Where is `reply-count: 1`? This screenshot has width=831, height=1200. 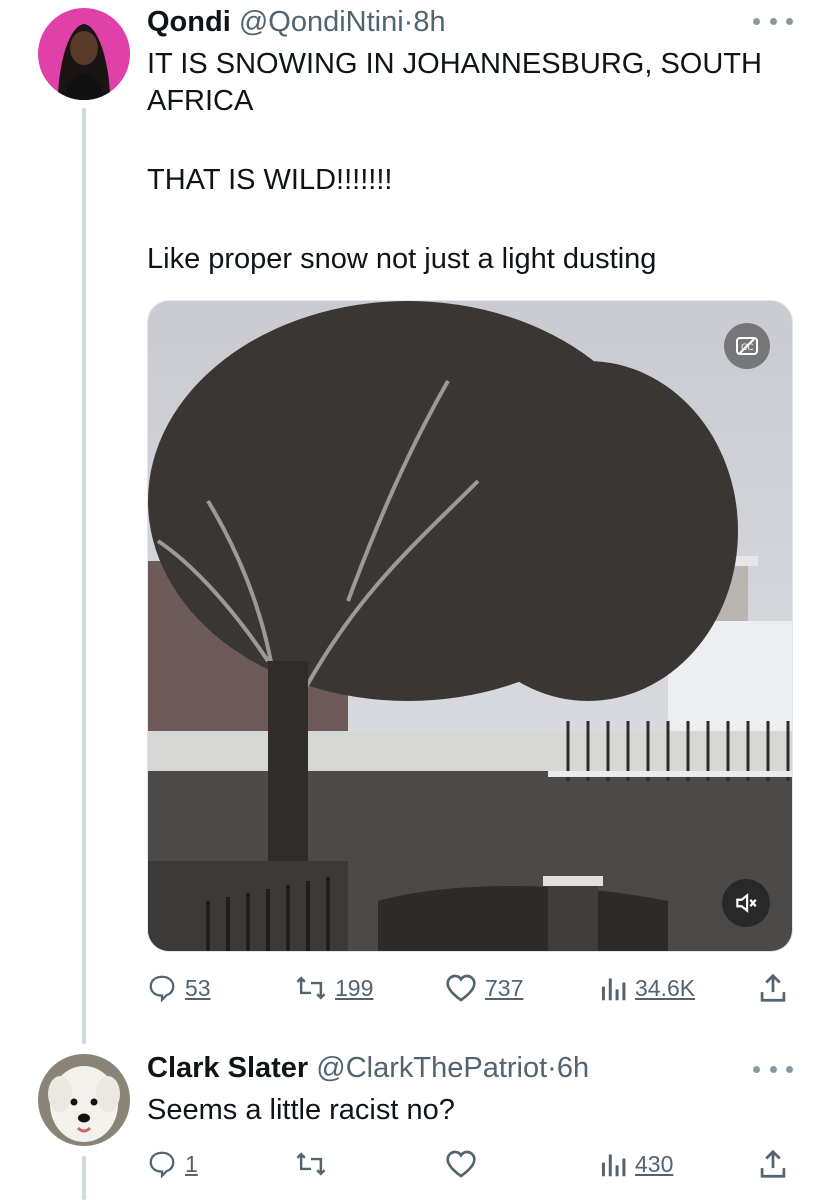
reply-count: 1 is located at coordinates (191, 1164).